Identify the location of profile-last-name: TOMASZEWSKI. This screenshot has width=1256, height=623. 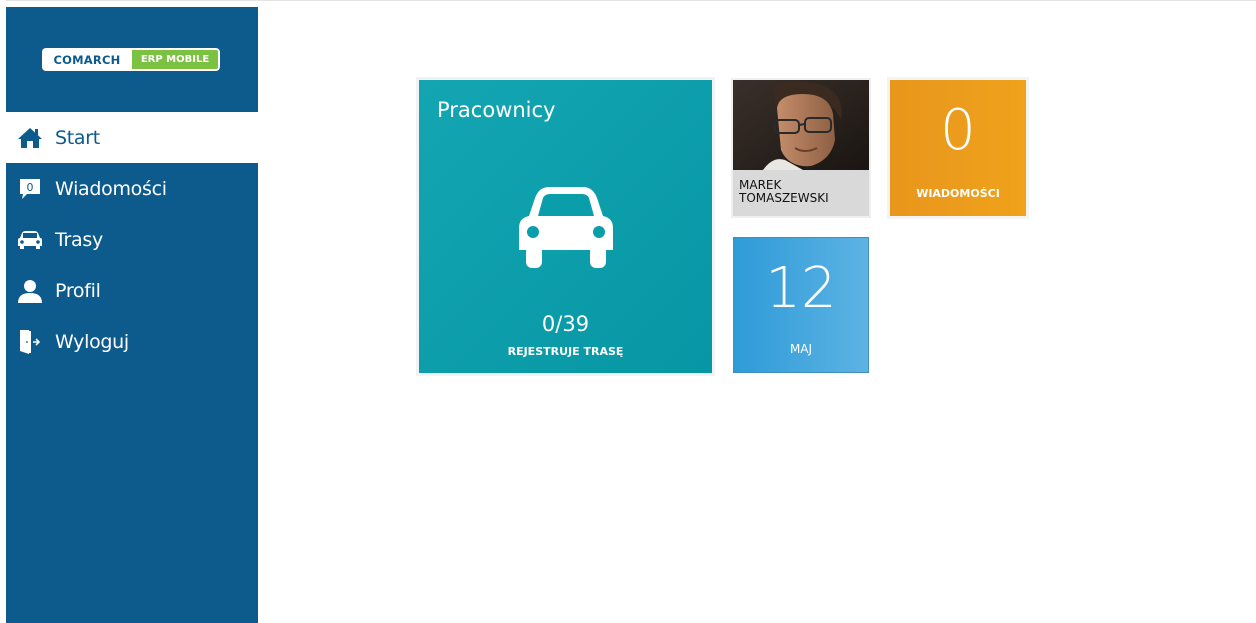
(784, 198).